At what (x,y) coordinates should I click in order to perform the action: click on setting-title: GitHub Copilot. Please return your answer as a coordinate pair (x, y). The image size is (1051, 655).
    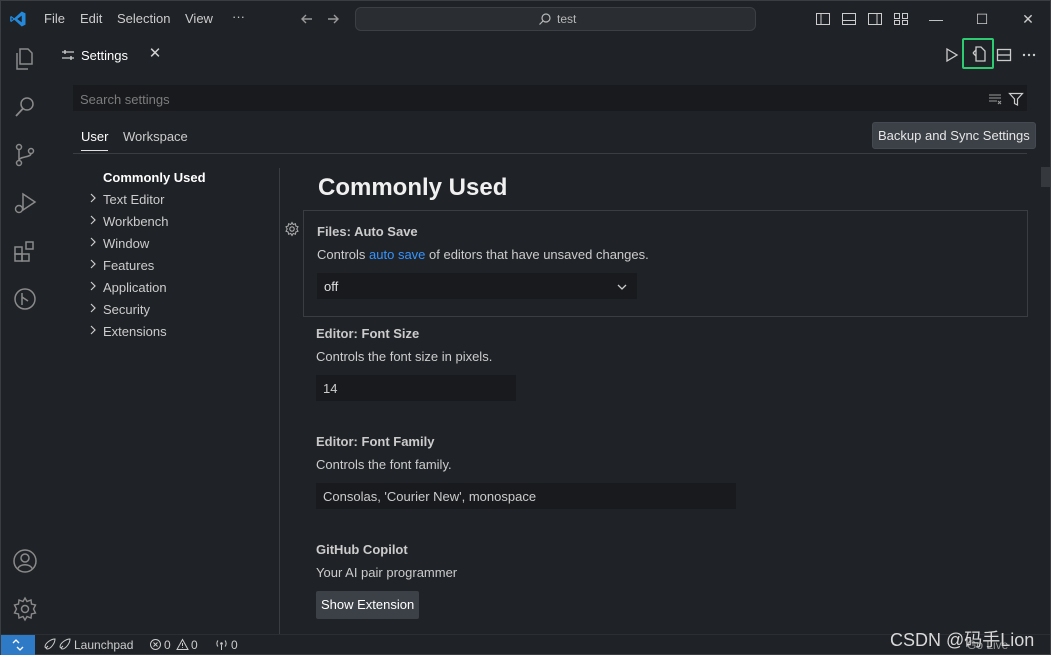
    Looking at the image, I should click on (362, 549).